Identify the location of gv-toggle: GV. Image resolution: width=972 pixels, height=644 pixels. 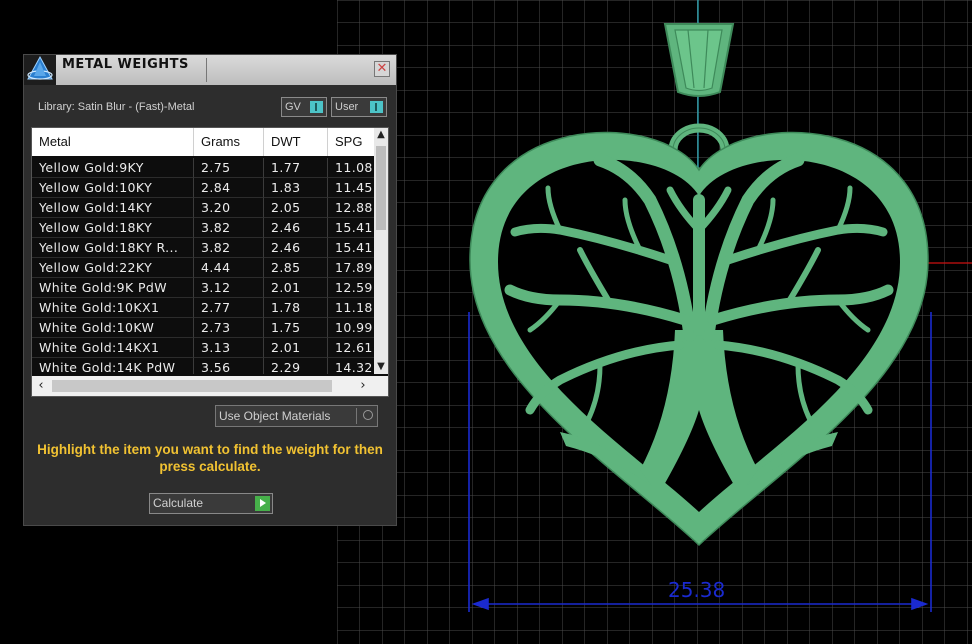
(304, 107).